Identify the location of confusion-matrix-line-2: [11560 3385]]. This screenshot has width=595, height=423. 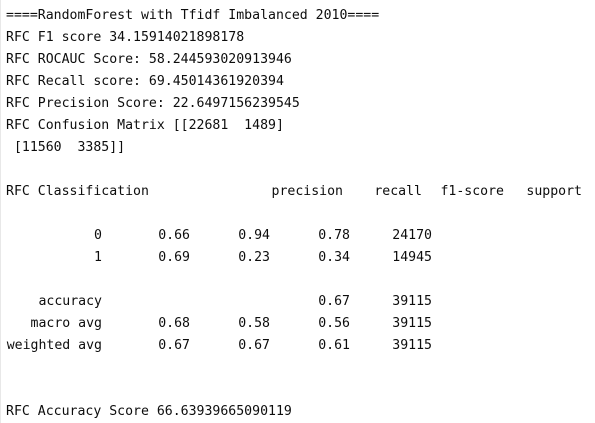
(66, 147).